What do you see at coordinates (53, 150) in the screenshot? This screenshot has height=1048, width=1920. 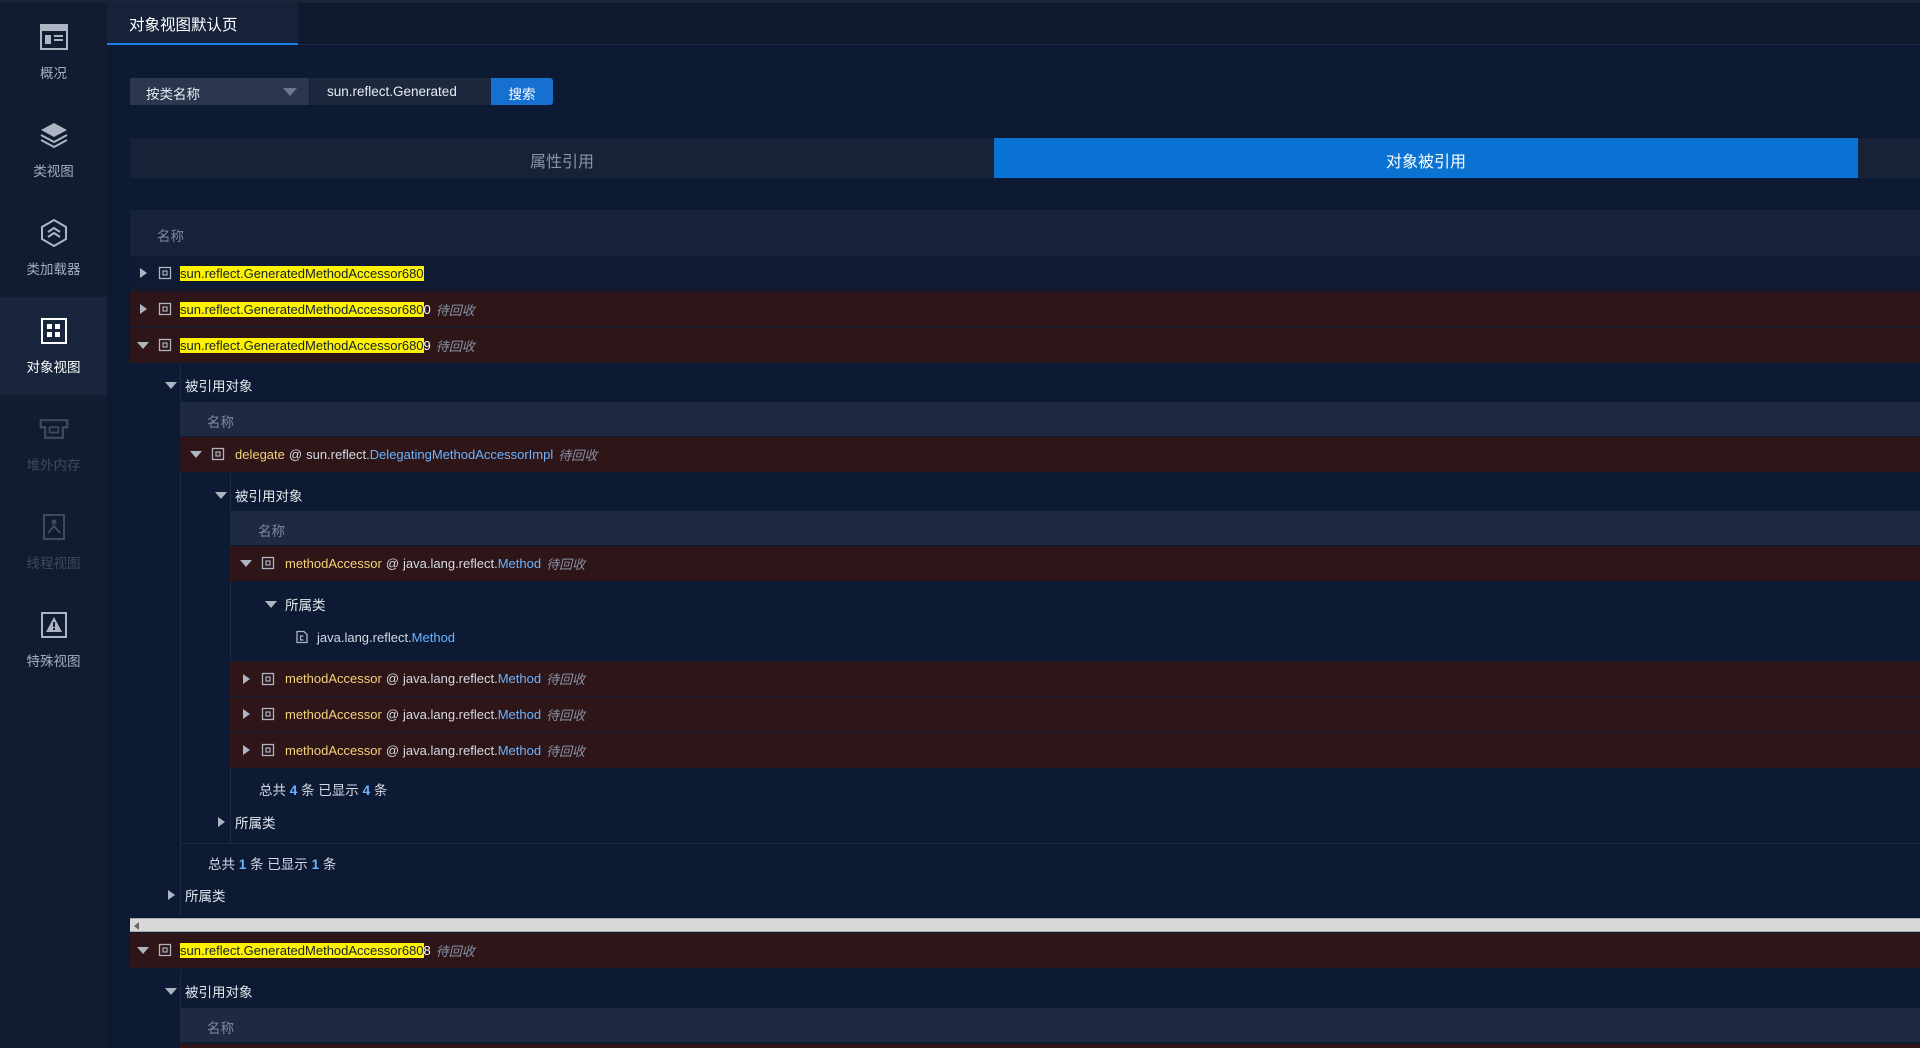 I see `sidebar-item-class-view: 类视图` at bounding box center [53, 150].